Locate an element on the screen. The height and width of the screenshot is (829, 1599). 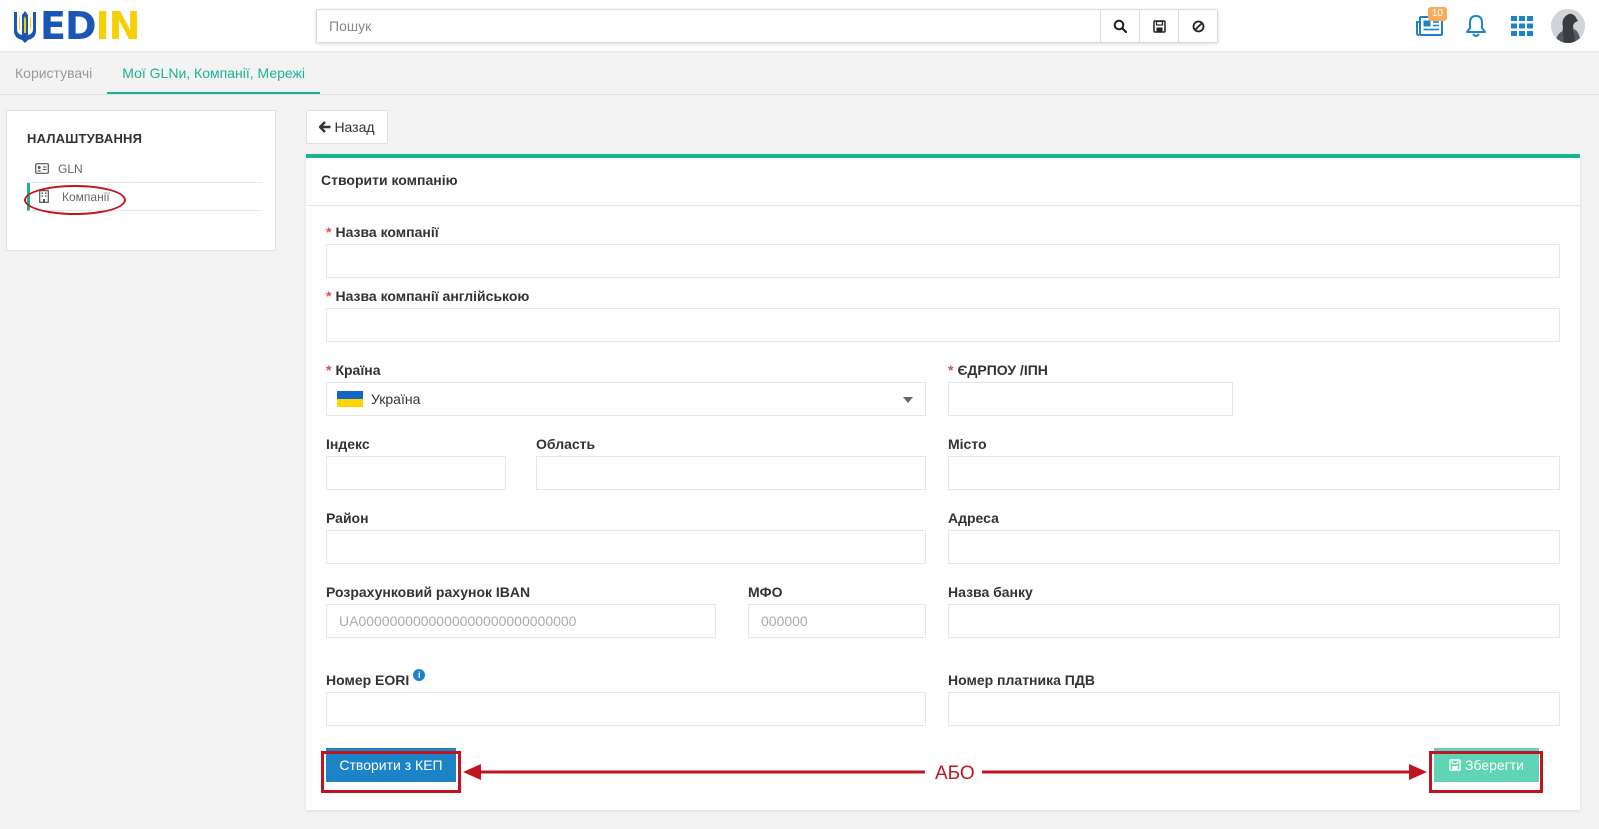
ukraine-flag-icon is located at coordinates (350, 399).